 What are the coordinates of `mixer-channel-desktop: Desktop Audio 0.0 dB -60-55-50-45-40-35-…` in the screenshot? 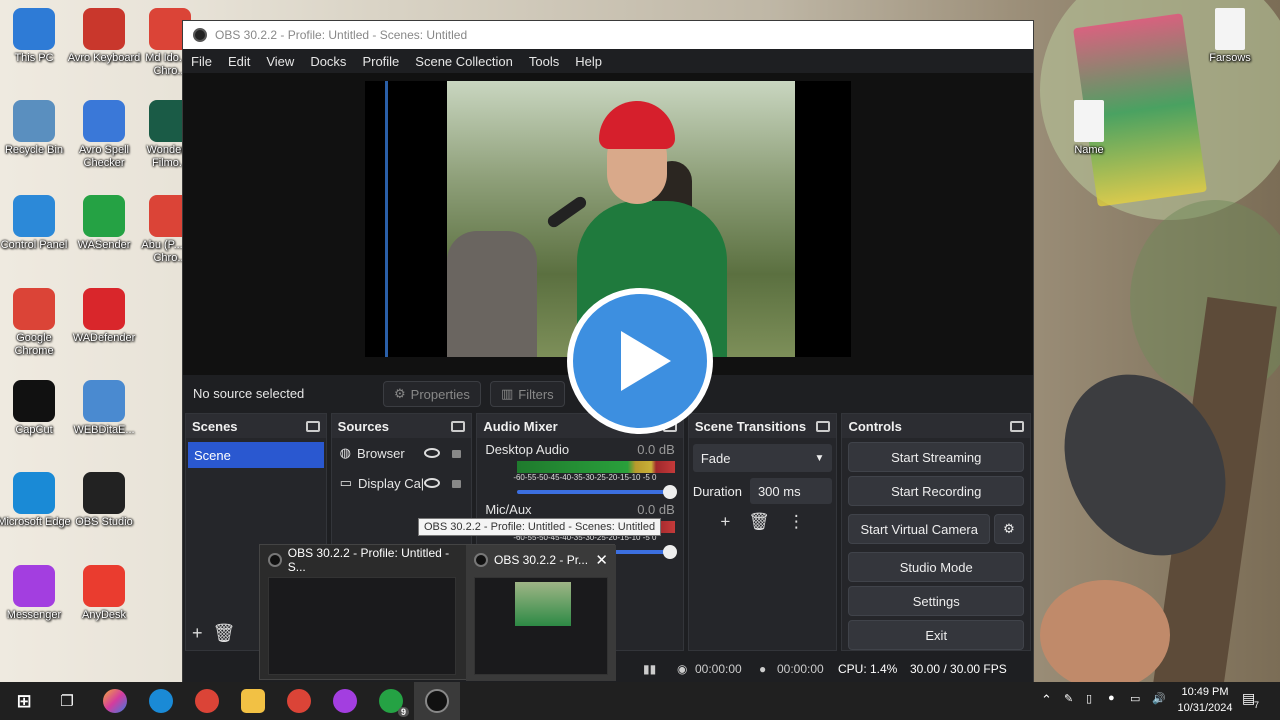 It's located at (580, 468).